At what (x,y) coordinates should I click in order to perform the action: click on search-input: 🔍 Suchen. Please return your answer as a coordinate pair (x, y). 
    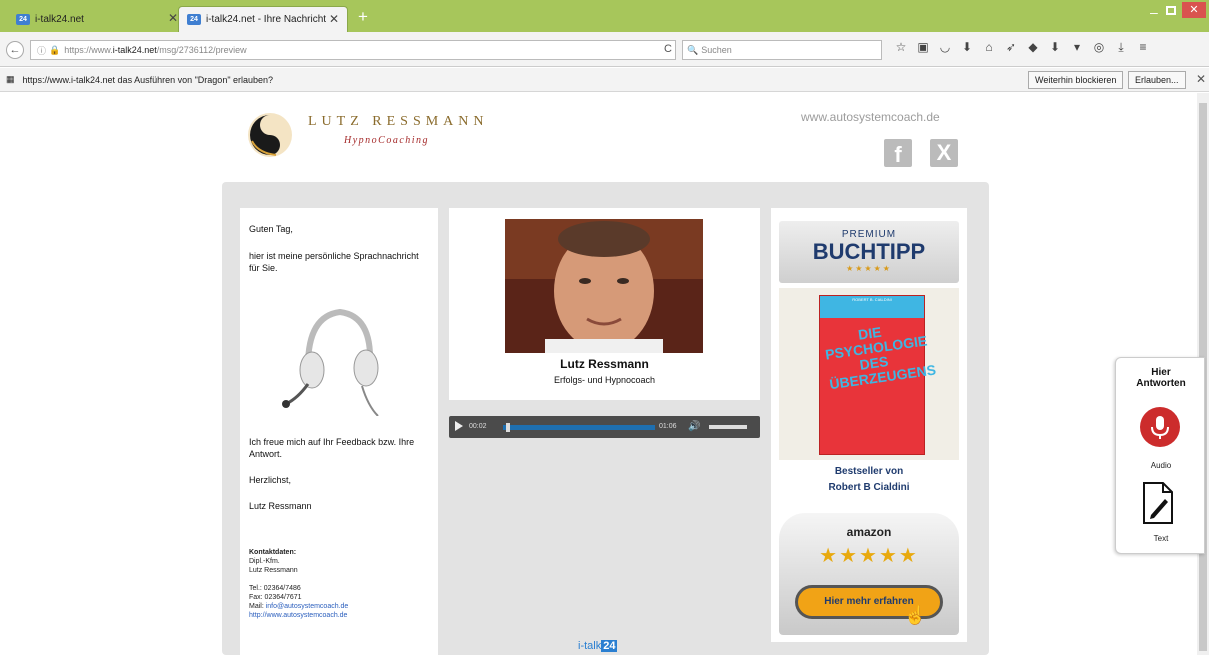
    Looking at the image, I should click on (782, 50).